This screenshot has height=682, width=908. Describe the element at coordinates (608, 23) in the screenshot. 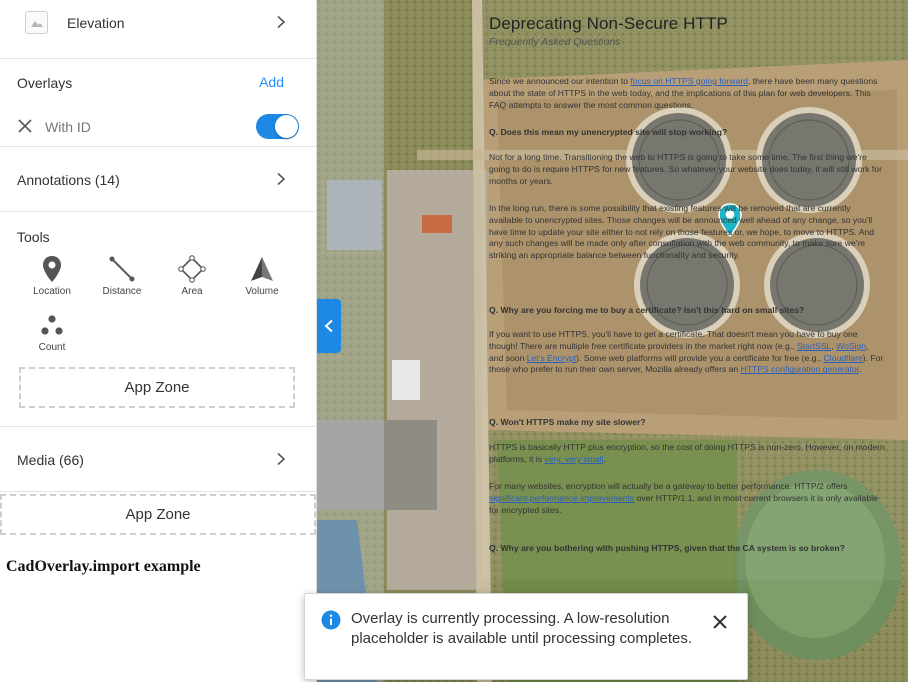

I see `document-title: Deprecating Non-Secure HTTP` at that location.